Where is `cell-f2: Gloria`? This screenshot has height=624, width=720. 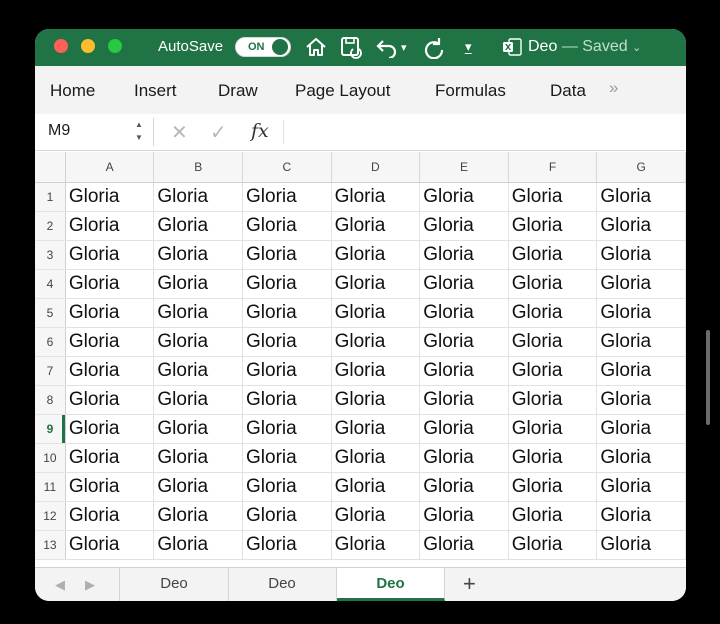 cell-f2: Gloria is located at coordinates (553, 226).